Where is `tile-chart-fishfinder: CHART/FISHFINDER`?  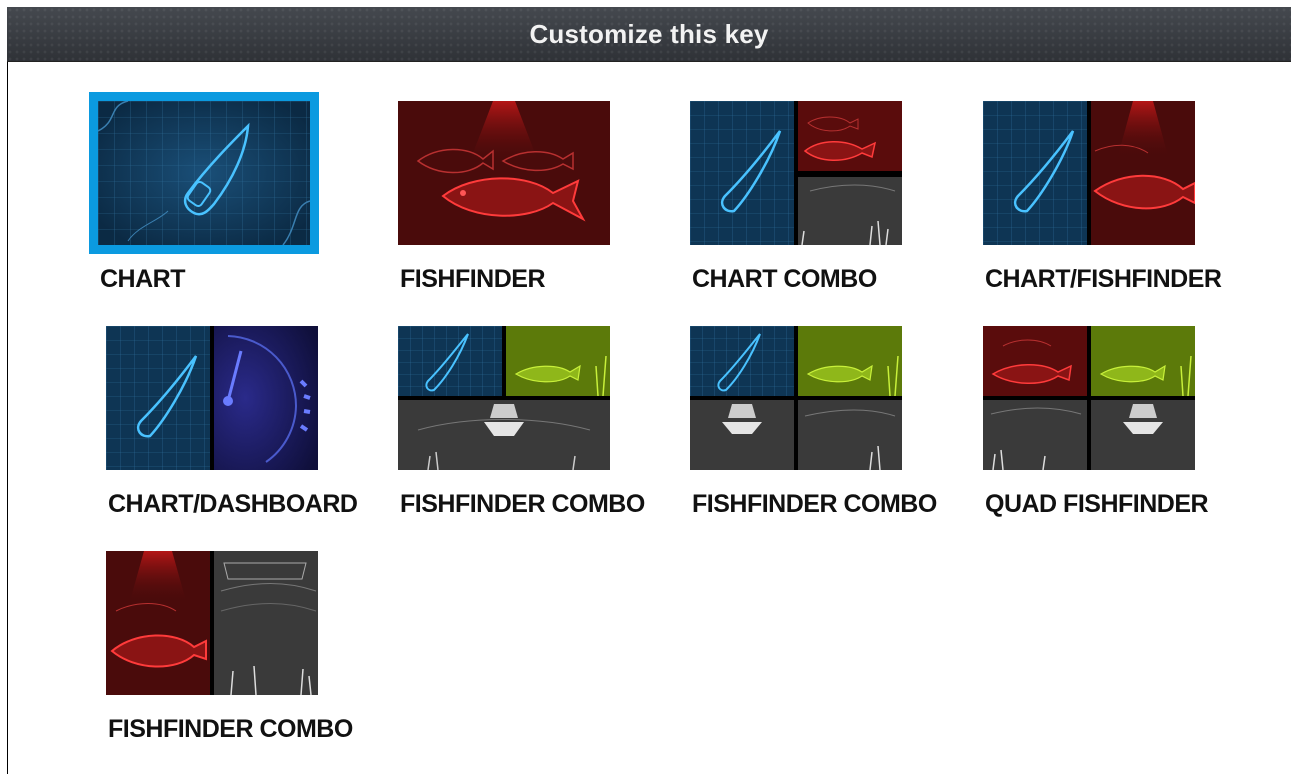
tile-chart-fishfinder: CHART/FISHFINDER is located at coordinates (1113, 198).